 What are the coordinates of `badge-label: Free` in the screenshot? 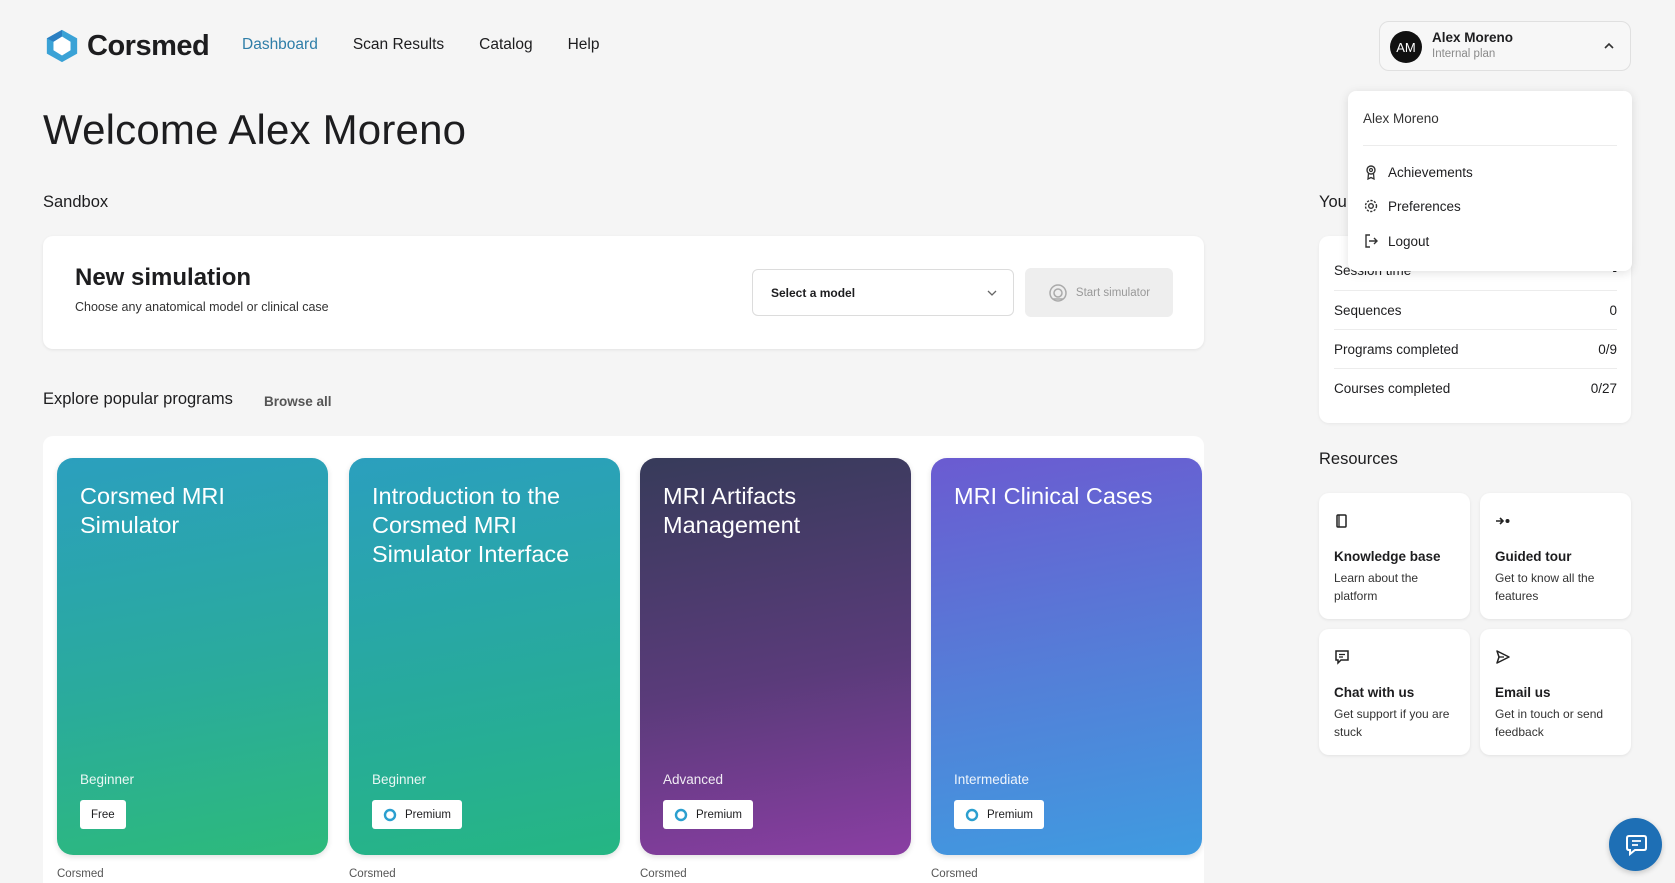 It's located at (103, 814).